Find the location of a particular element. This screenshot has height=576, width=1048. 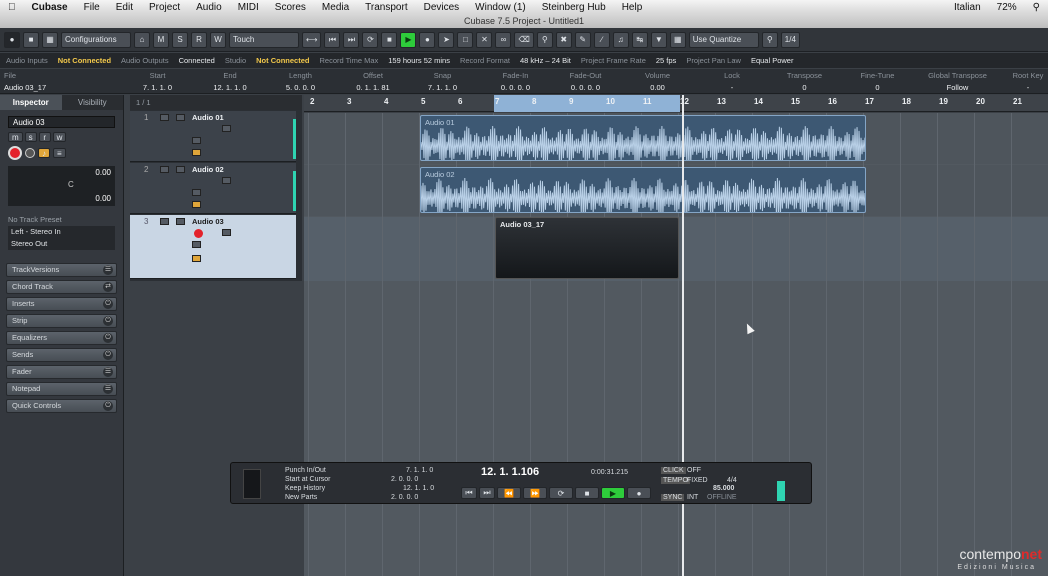

record-button: ● is located at coordinates (639, 493).